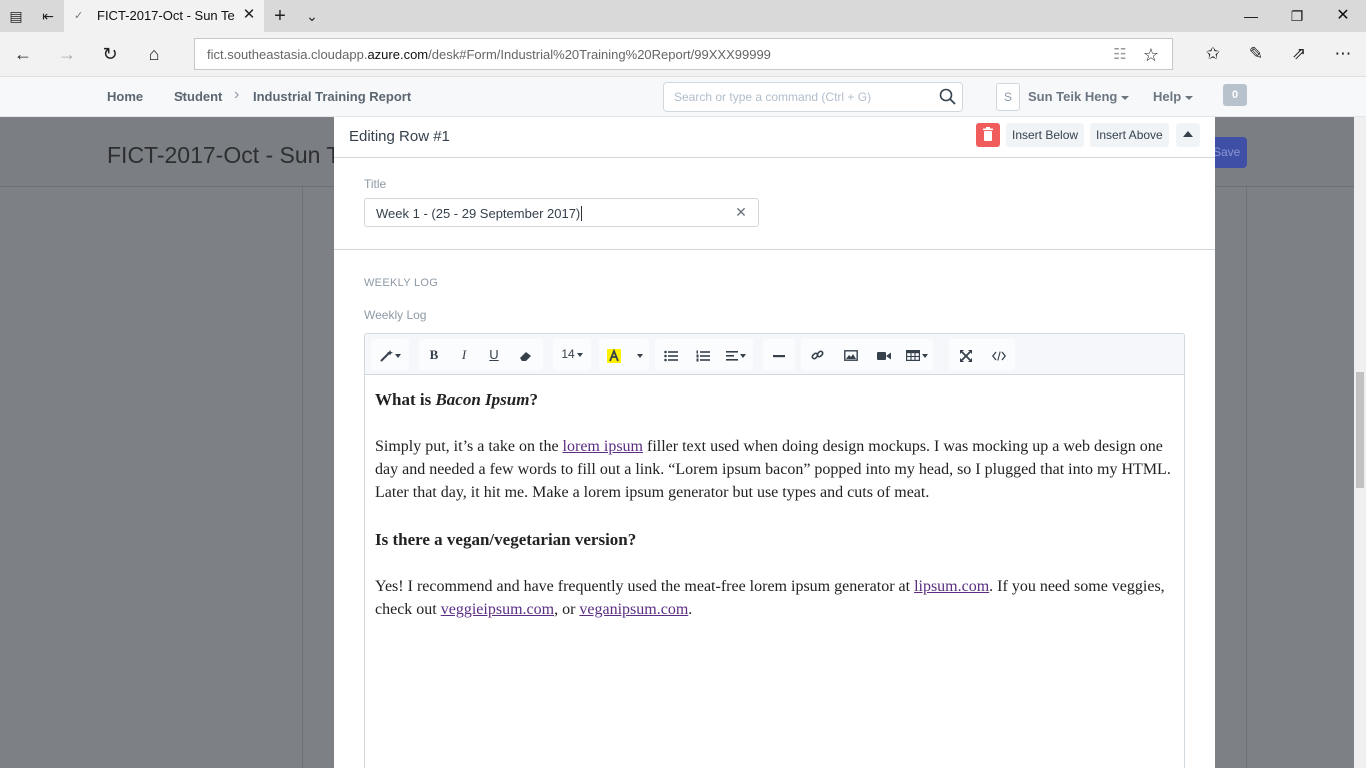  Describe the element at coordinates (774, 249) in the screenshot. I see `section-divider` at that location.